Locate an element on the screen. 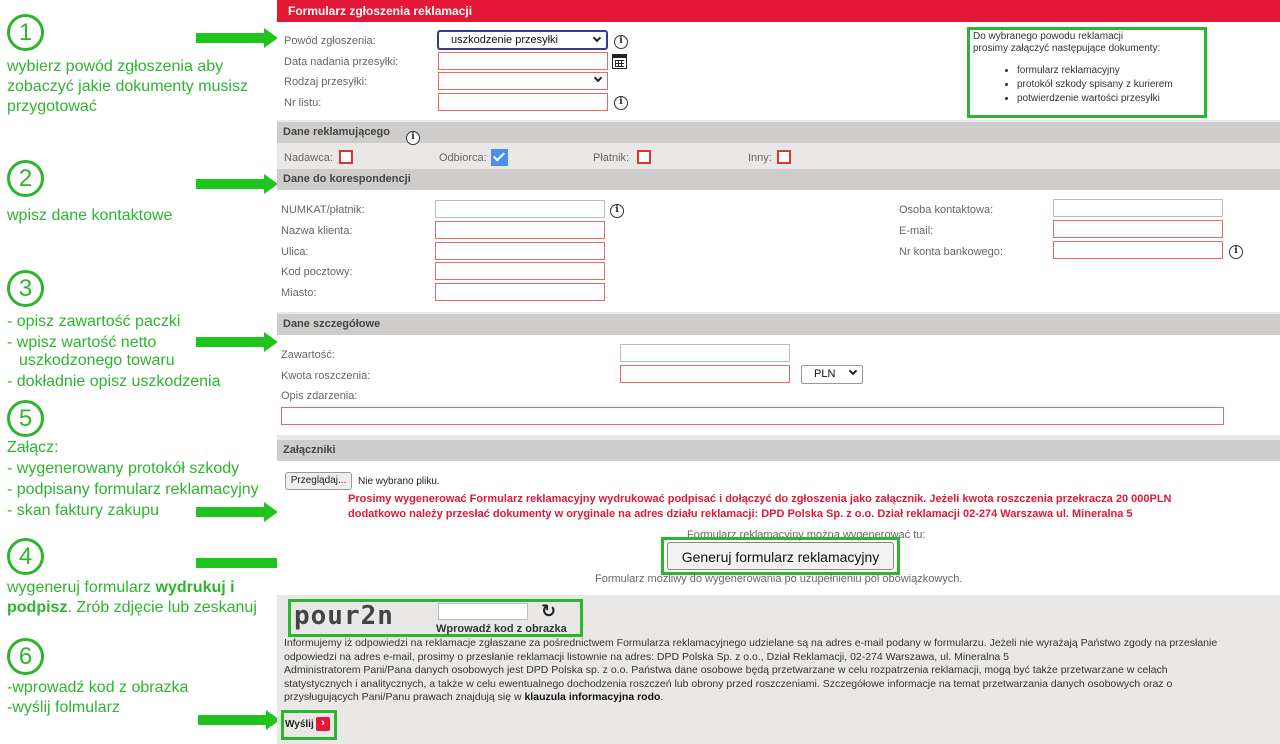 This screenshot has width=1280, height=744. rodo-clause-link: klauzula informacyjna rodo is located at coordinates (592, 697).